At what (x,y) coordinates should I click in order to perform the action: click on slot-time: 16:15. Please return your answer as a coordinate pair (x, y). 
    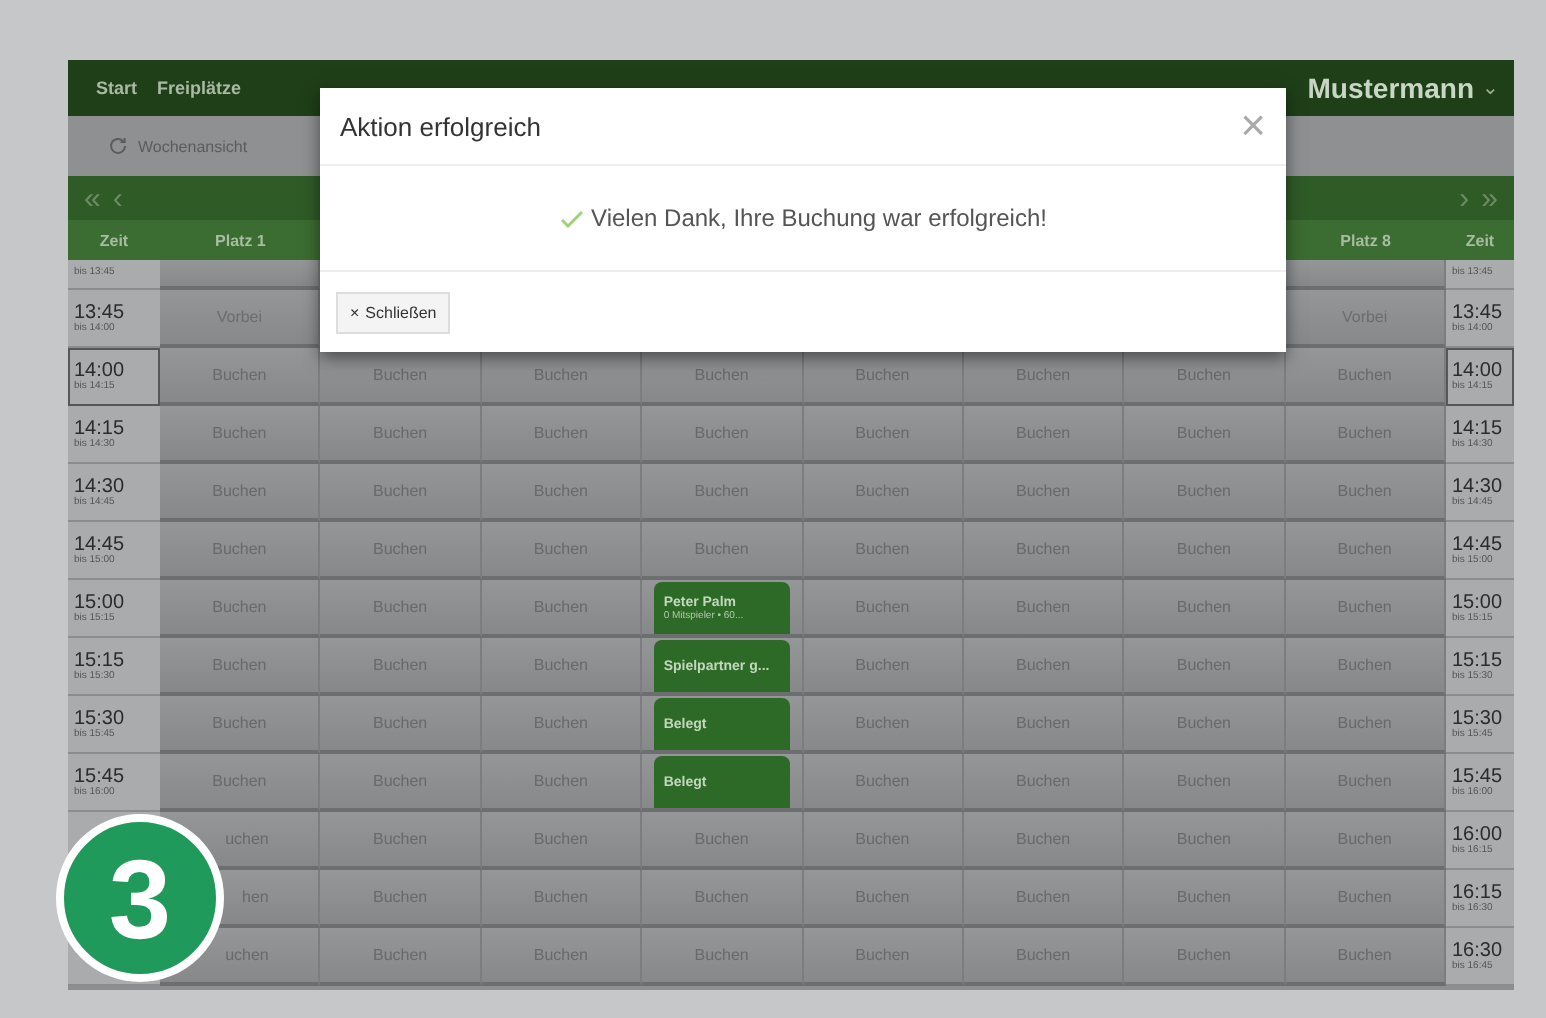
    Looking at the image, I should click on (1478, 892).